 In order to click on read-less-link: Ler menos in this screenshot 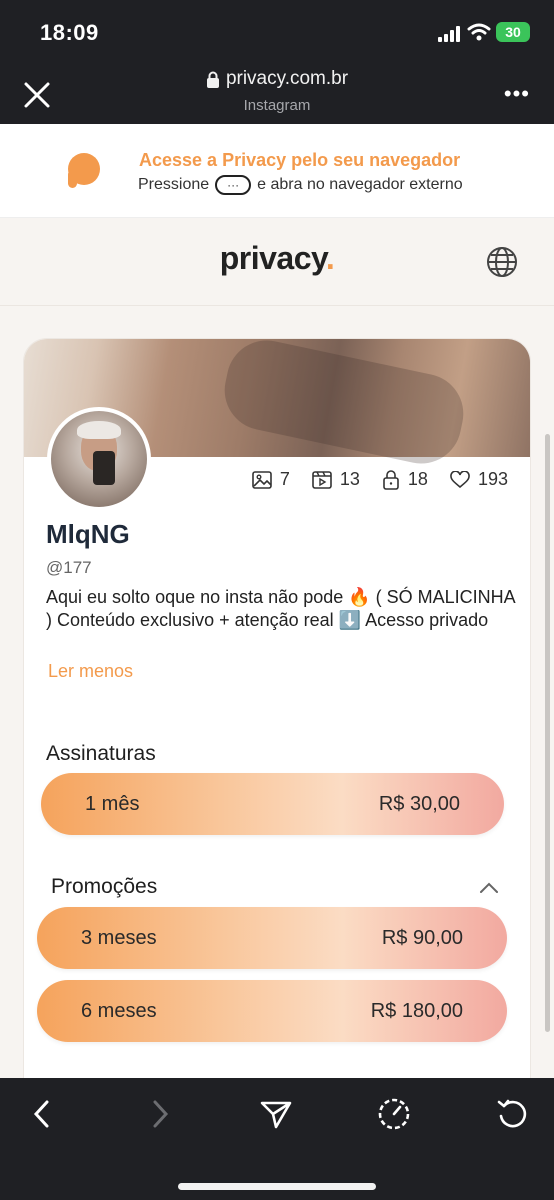, I will do `click(90, 671)`.